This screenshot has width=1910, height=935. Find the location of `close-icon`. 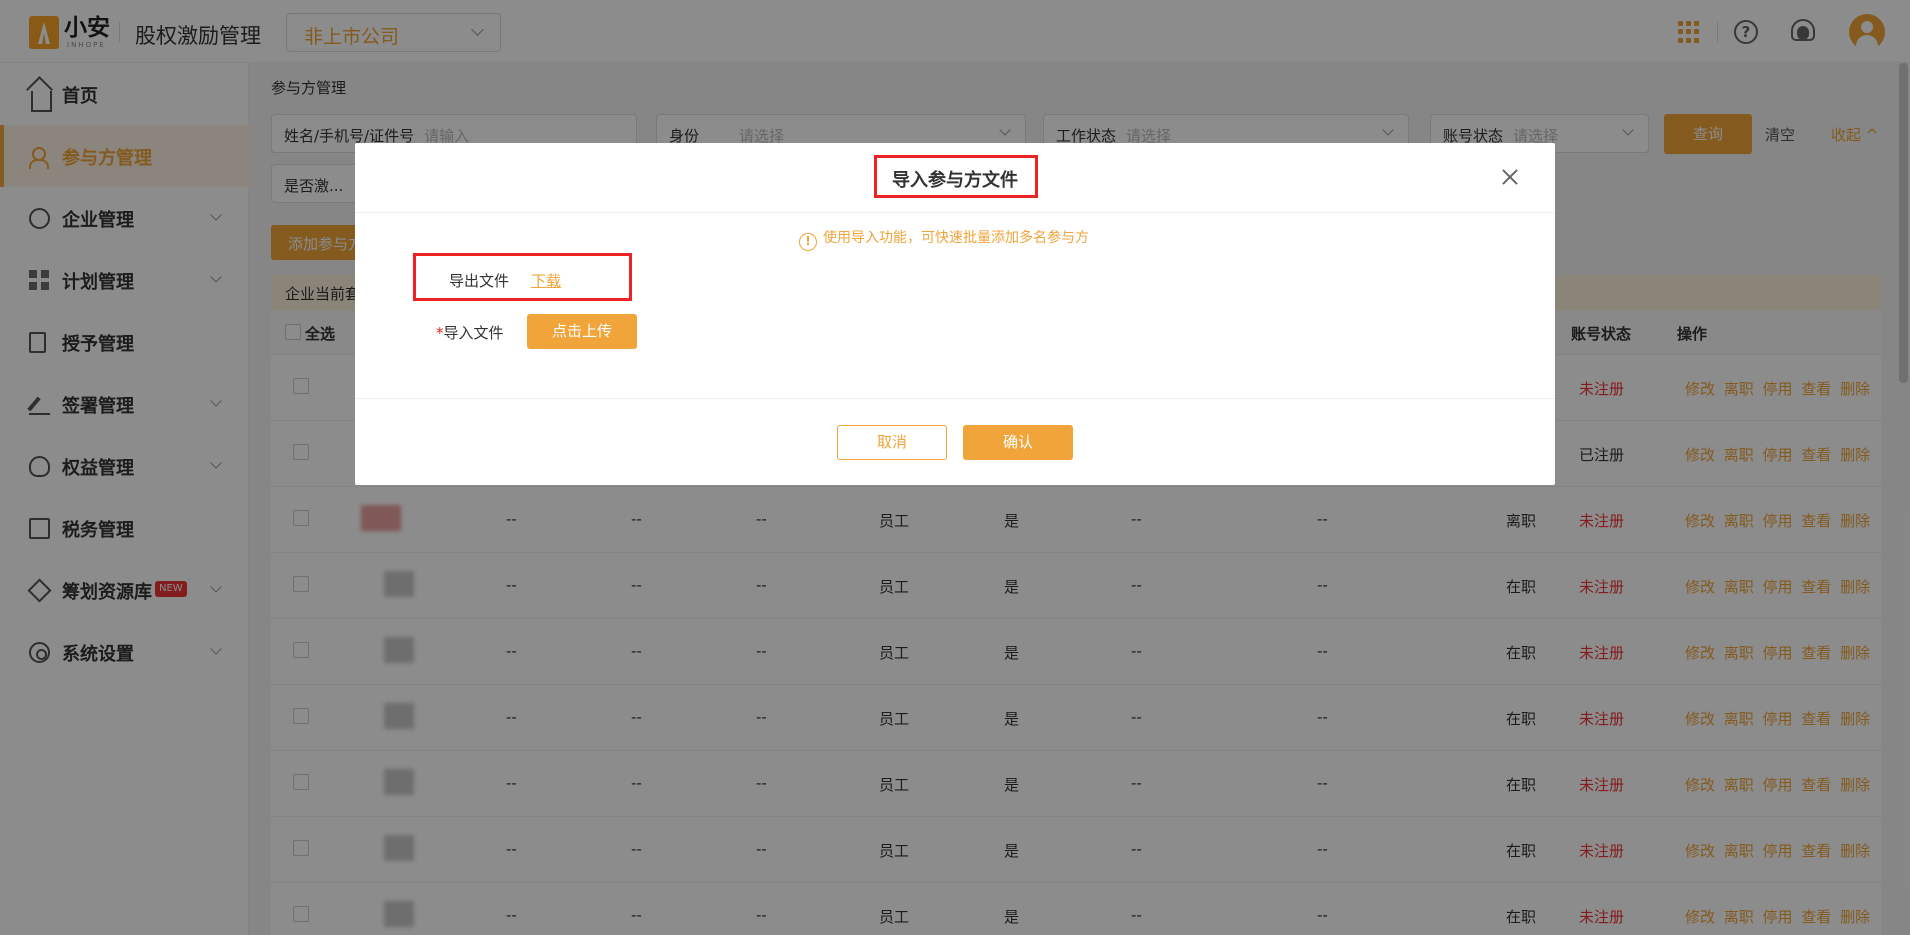

close-icon is located at coordinates (1510, 177).